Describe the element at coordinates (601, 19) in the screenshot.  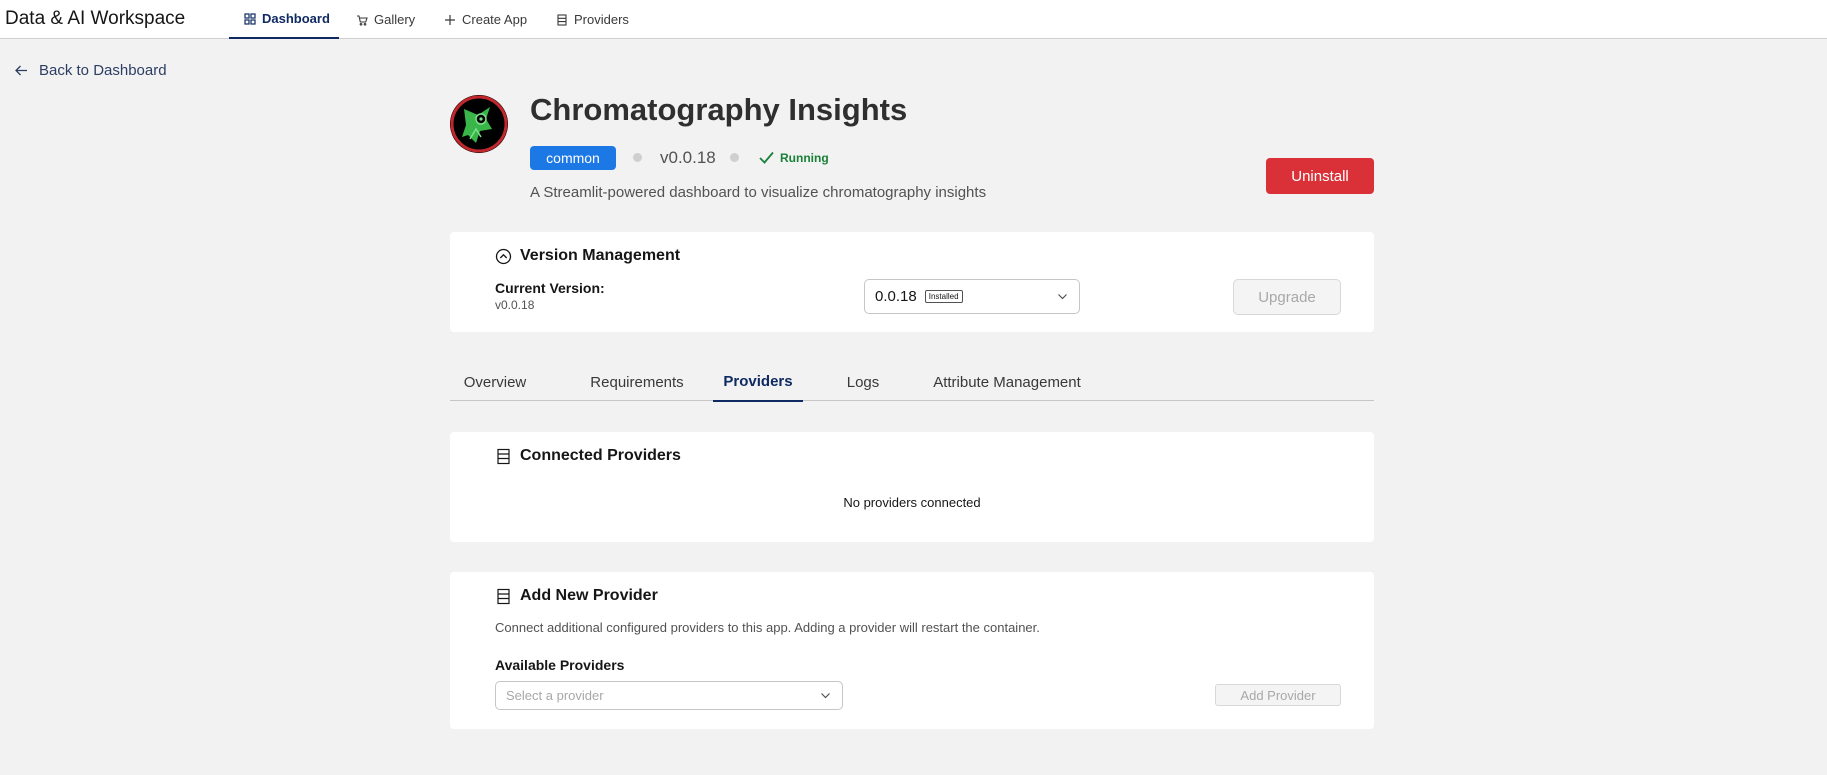
I see `nav-providers-label: Providers` at that location.